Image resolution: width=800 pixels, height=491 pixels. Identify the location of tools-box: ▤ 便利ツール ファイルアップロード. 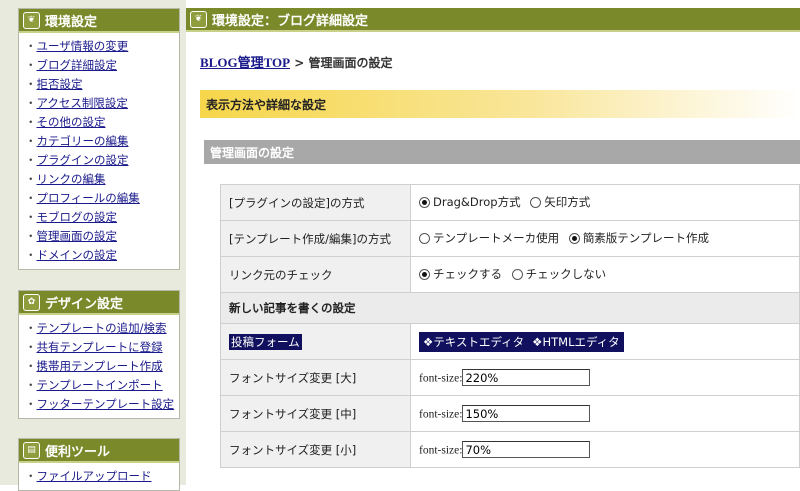
(99, 464).